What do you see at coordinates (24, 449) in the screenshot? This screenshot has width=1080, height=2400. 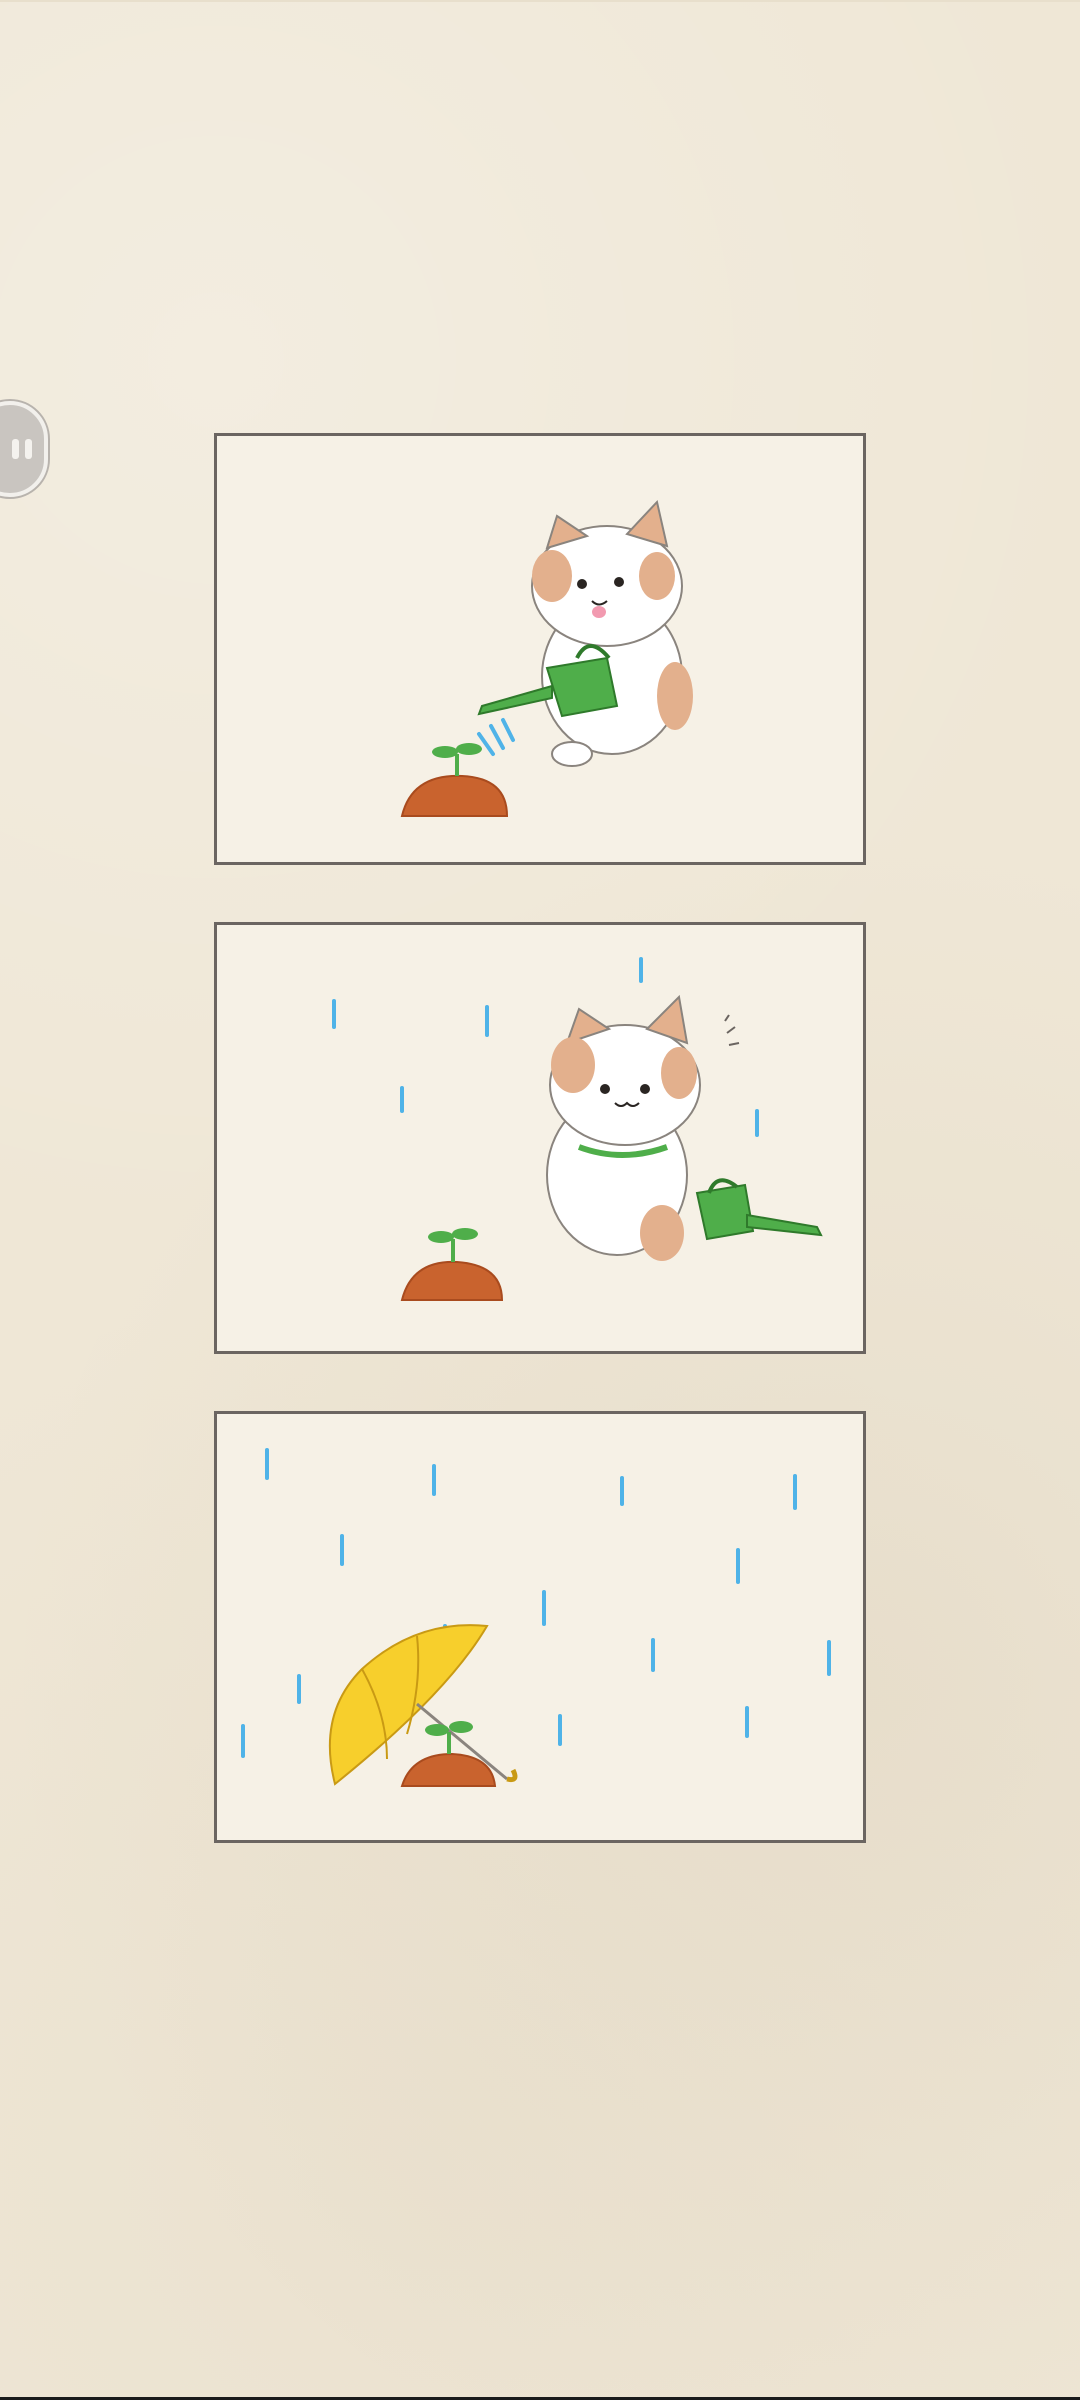 I see `pause-button` at bounding box center [24, 449].